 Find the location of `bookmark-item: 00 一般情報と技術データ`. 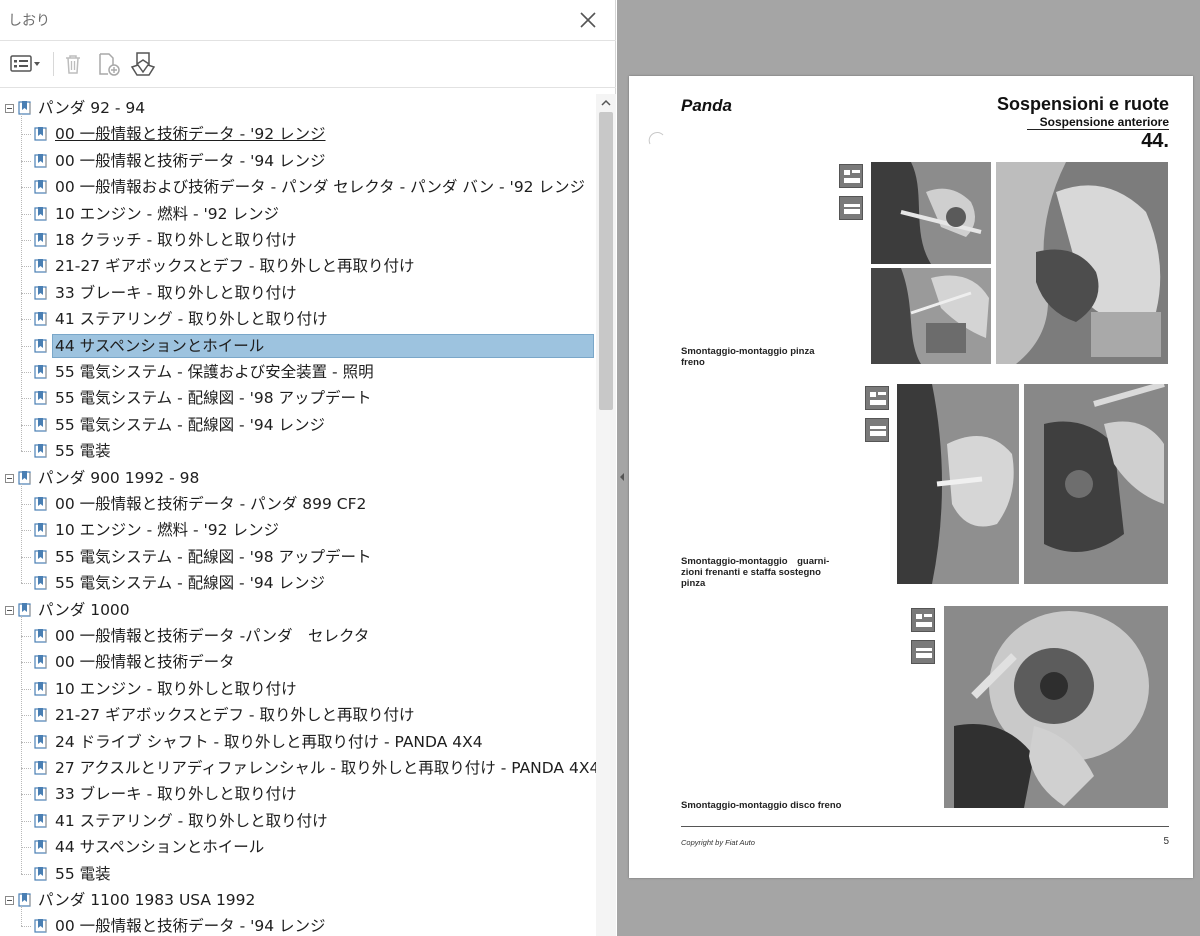

bookmark-item: 00 一般情報と技術データ is located at coordinates (298, 662).